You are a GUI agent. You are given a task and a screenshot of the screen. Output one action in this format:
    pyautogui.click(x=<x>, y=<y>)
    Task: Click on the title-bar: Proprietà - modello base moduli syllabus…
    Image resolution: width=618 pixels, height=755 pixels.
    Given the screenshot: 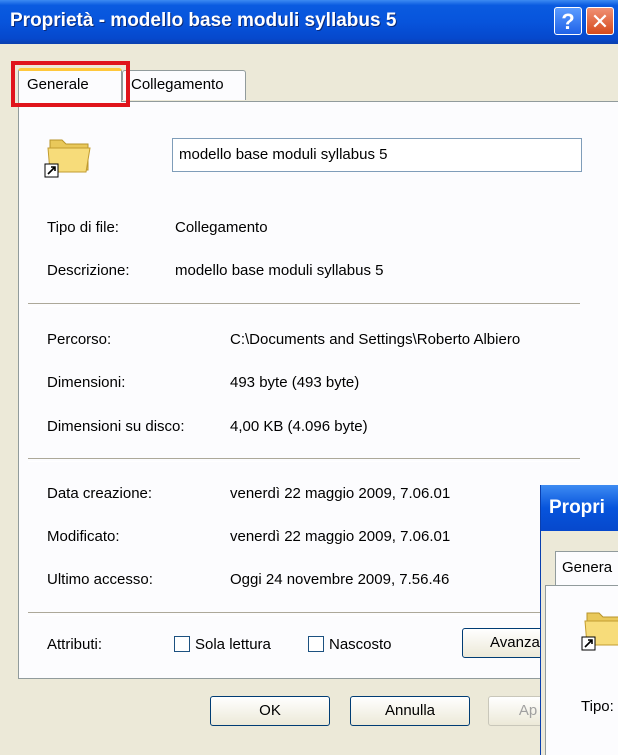 What is the action you would take?
    pyautogui.click(x=309, y=22)
    